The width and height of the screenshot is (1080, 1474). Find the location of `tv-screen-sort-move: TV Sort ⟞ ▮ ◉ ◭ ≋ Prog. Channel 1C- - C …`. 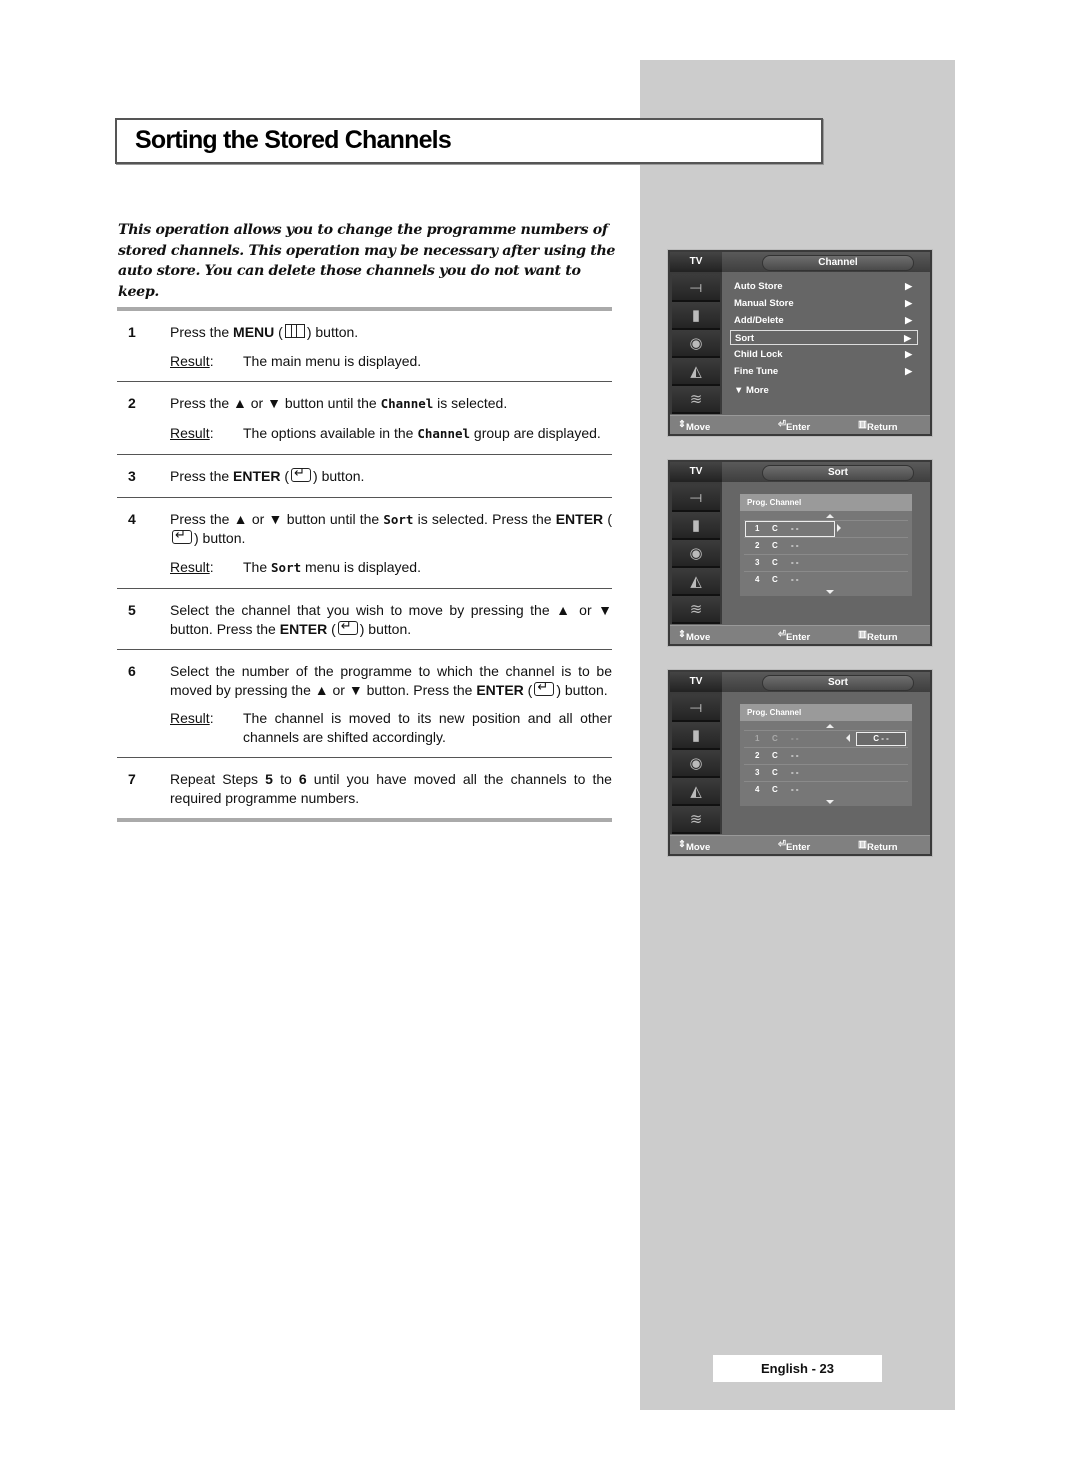

tv-screen-sort-move: TV Sort ⟞ ▮ ◉ ◭ ≋ Prog. Channel 1C- - C … is located at coordinates (800, 763).